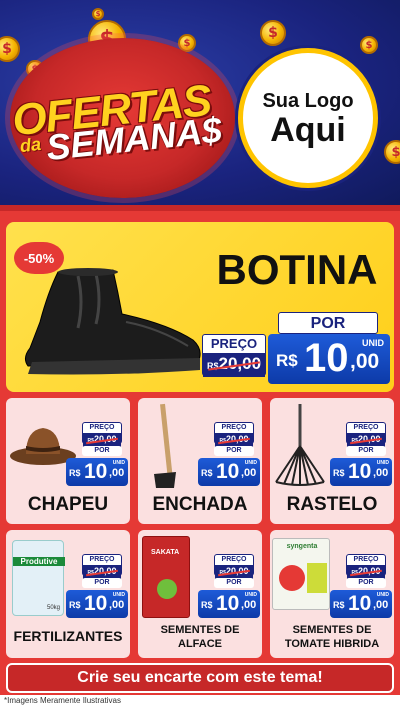 Image resolution: width=400 pixels, height=711 pixels. I want to click on product-name: RASTELO, so click(332, 504).